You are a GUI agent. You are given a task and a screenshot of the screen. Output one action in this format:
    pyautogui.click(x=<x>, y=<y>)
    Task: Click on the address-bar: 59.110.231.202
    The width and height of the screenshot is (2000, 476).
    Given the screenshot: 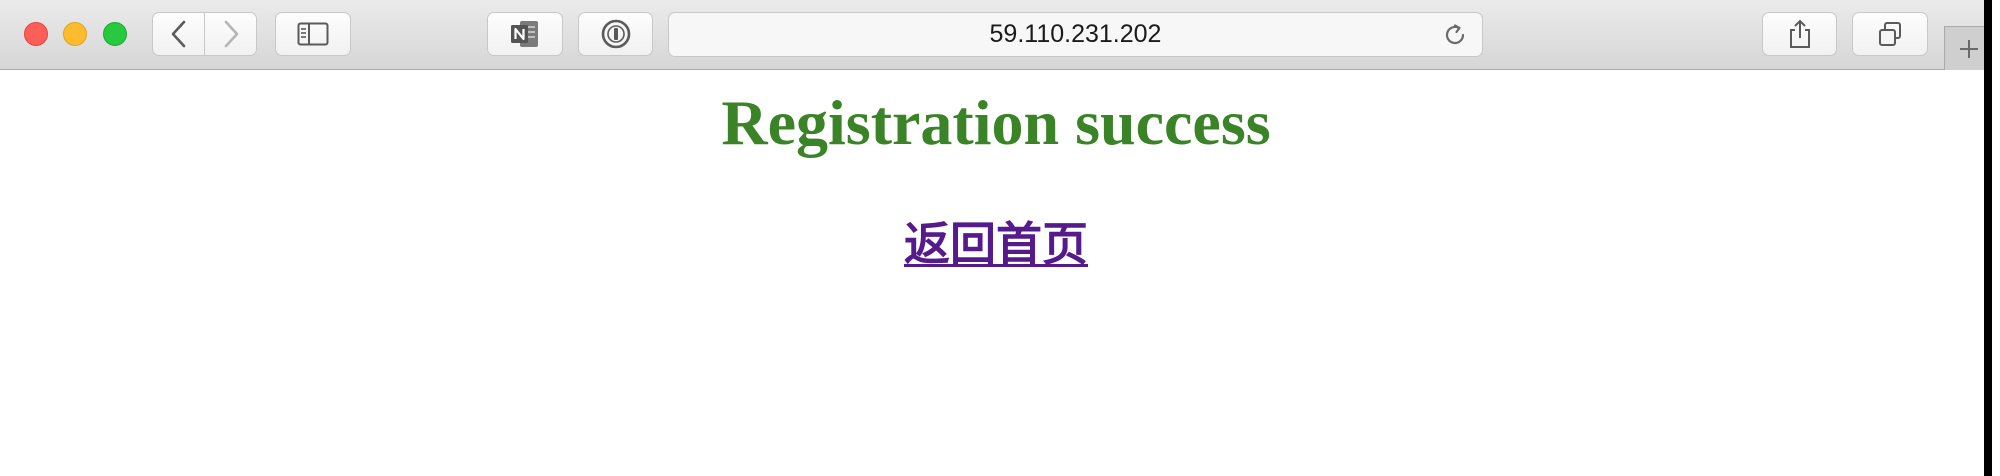 What is the action you would take?
    pyautogui.click(x=1075, y=34)
    